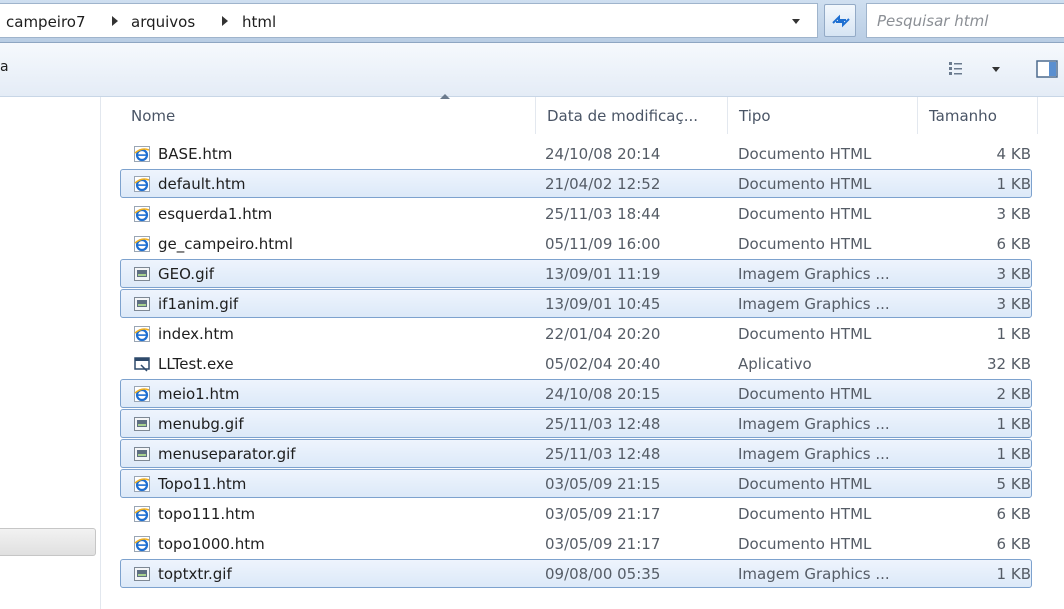  Describe the element at coordinates (186, 274) in the screenshot. I see `file-name: GEO.gif` at that location.